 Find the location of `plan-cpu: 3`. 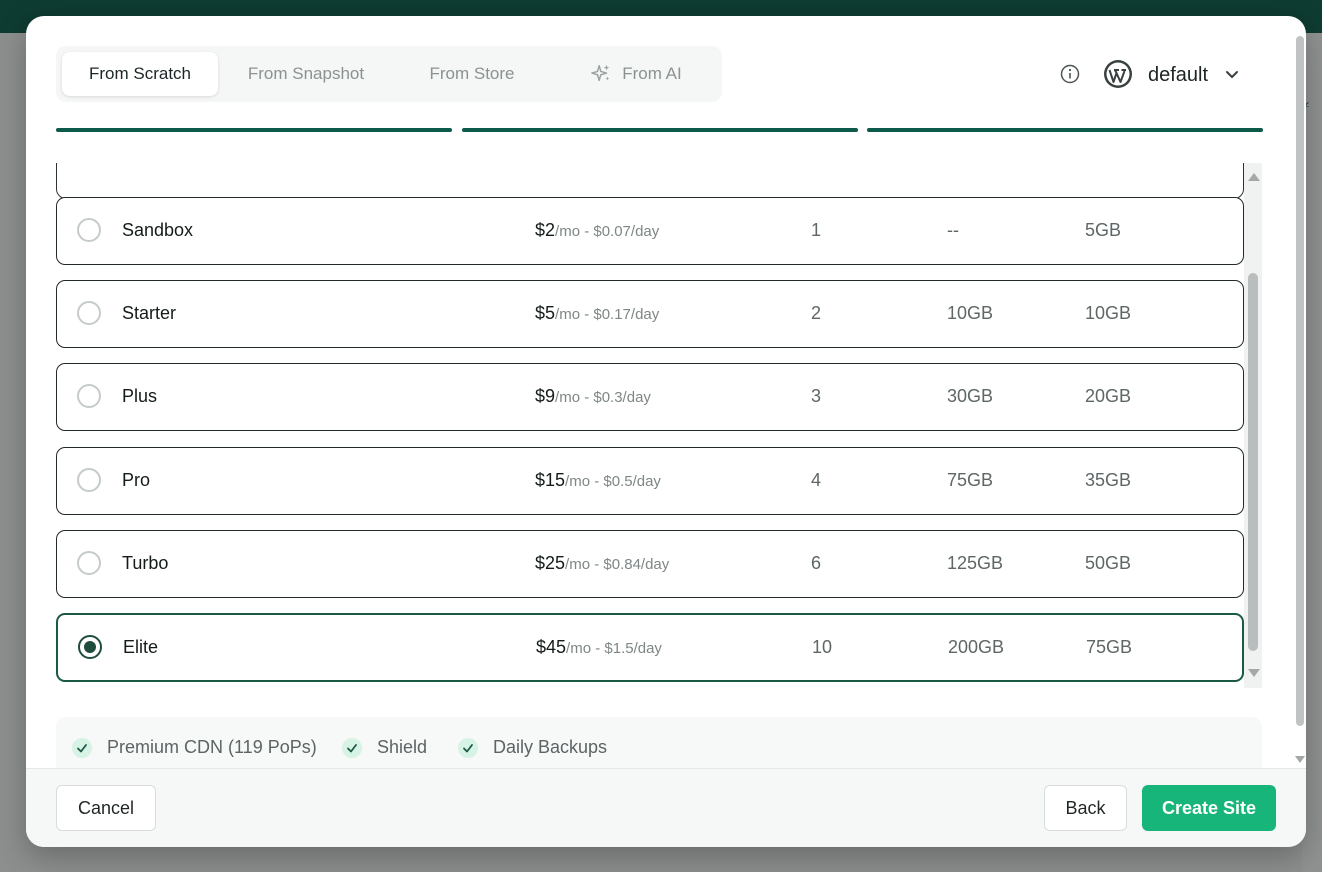

plan-cpu: 3 is located at coordinates (816, 396).